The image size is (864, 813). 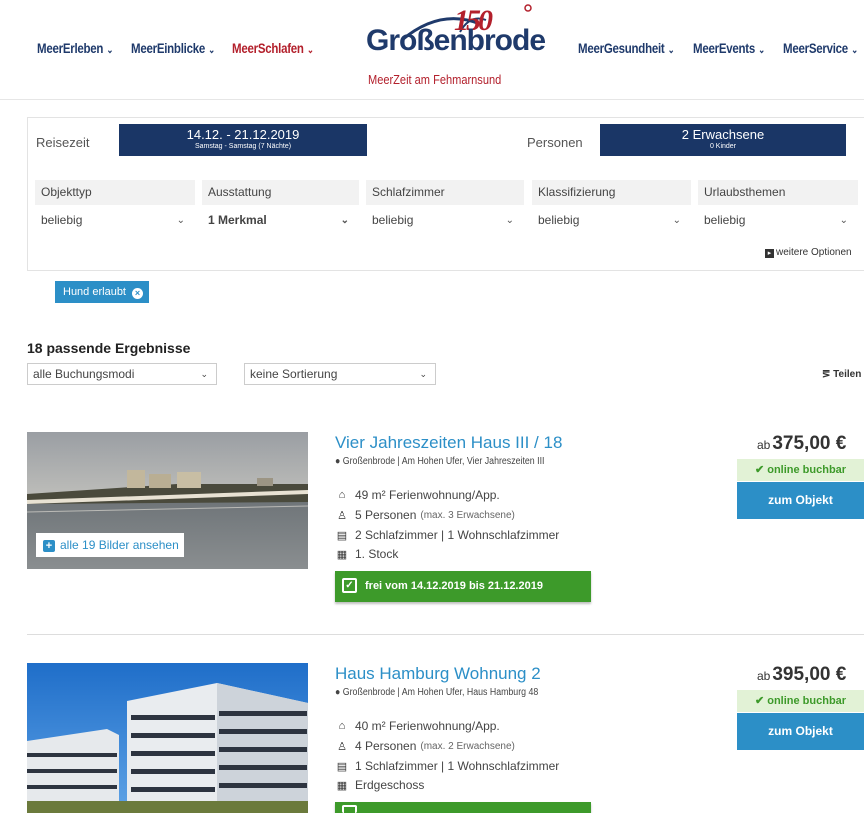 I want to click on nav-label: MeerService, so click(x=815, y=48).